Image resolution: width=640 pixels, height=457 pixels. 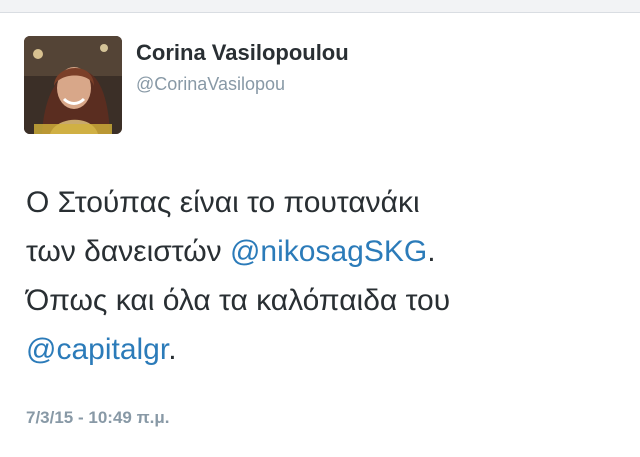 I want to click on mention-nikosagskg-link: @nikosagSKG, so click(x=328, y=251).